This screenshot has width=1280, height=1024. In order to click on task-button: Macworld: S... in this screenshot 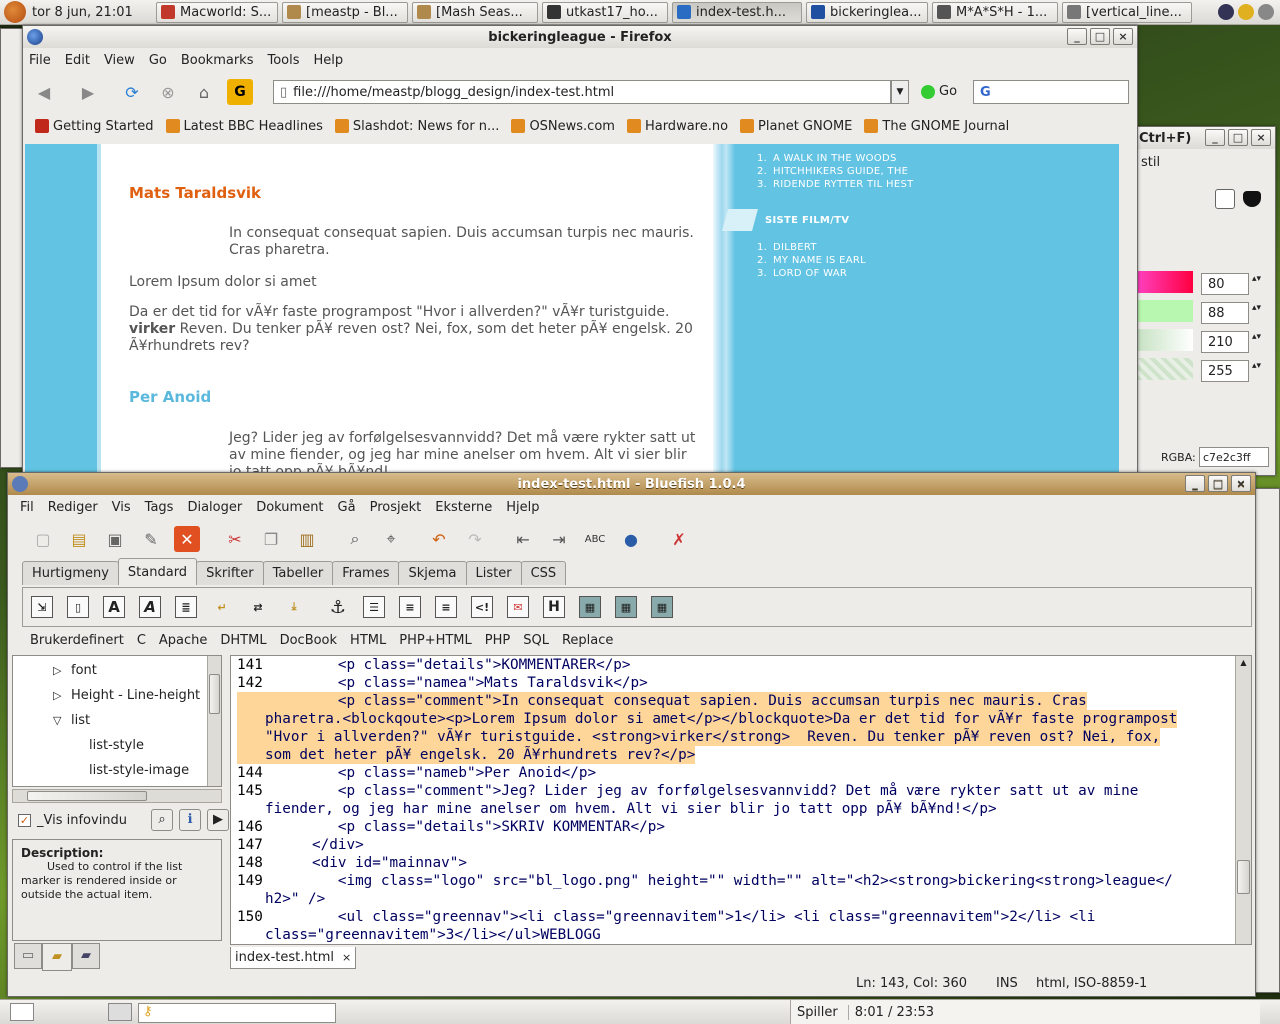, I will do `click(217, 12)`.